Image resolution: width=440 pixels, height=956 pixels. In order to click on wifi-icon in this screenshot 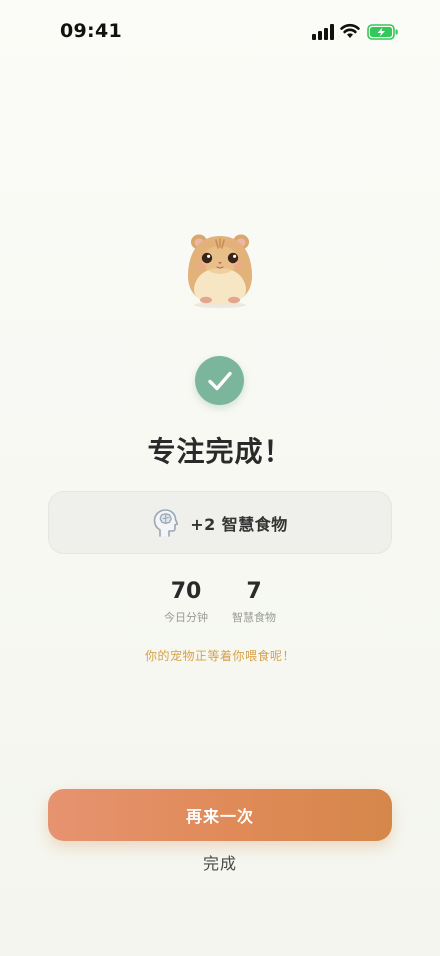, I will do `click(350, 30)`.